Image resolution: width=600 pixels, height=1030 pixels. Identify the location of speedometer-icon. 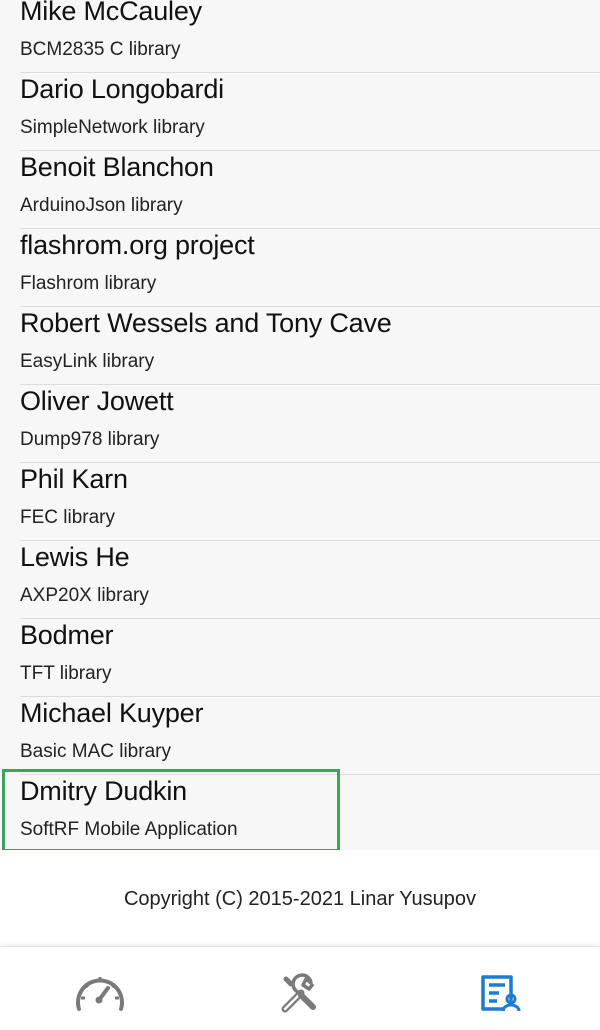
(100, 994).